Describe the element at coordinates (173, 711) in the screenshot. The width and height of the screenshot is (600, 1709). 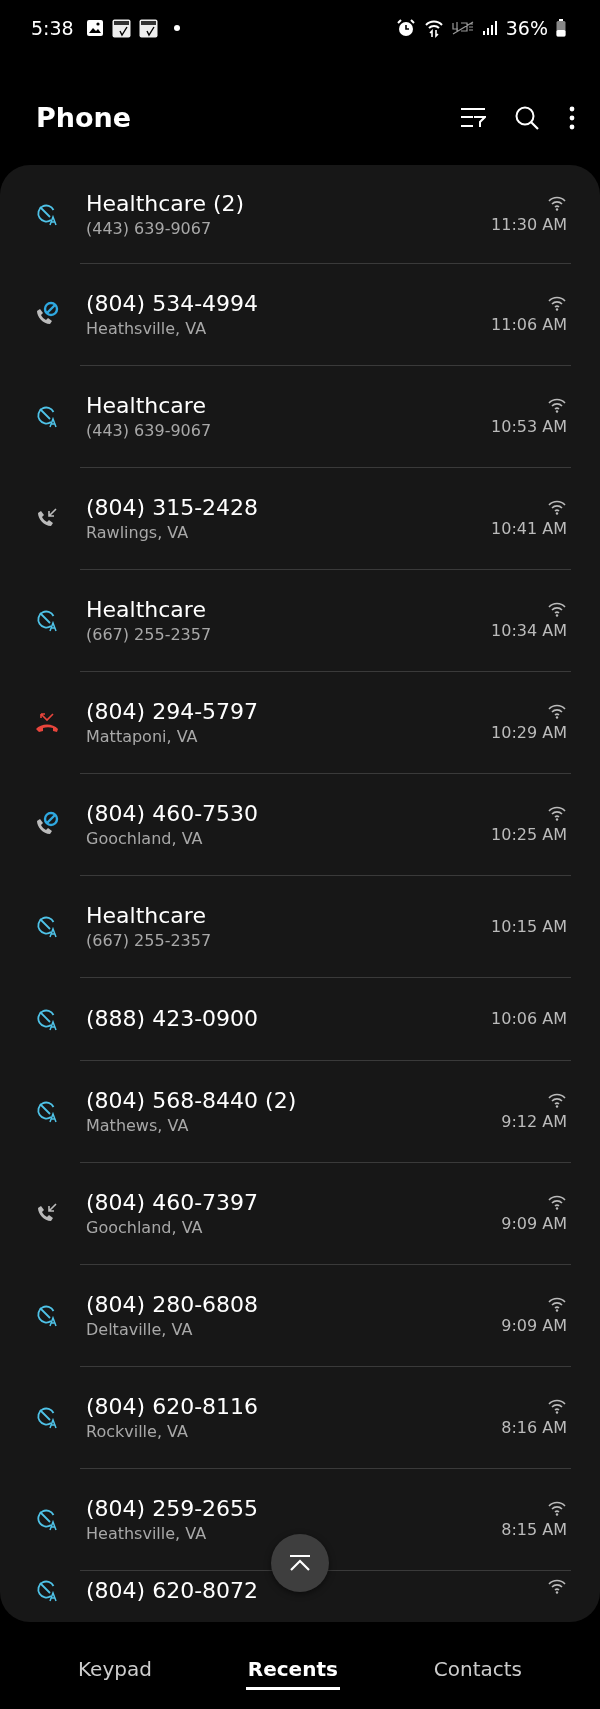
I see `caller-name: (804) 294-5797` at that location.